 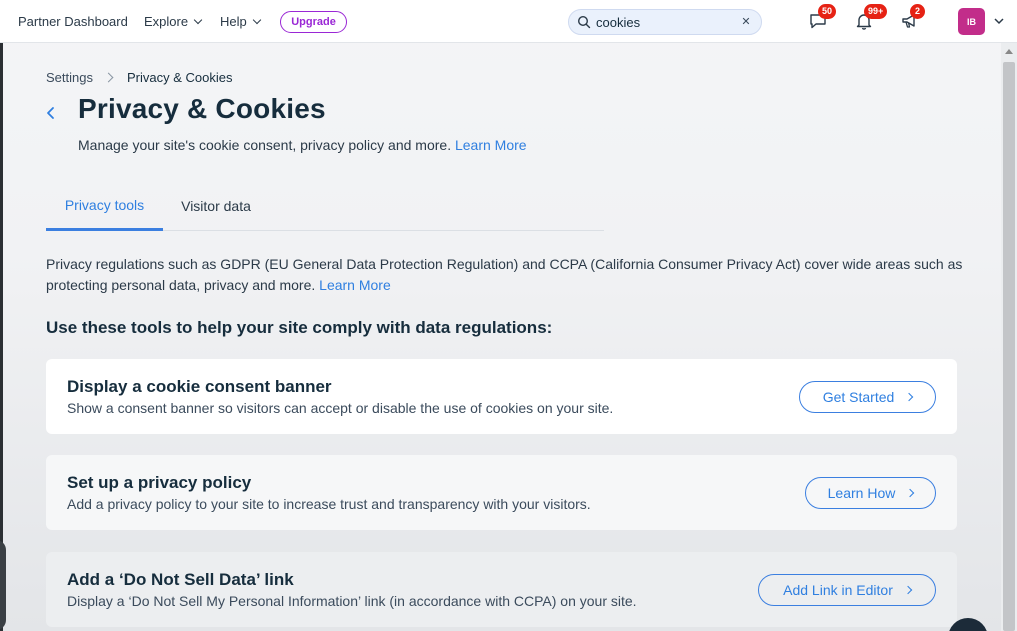 I want to click on tab-visitor-data: Visitor data, so click(x=216, y=206).